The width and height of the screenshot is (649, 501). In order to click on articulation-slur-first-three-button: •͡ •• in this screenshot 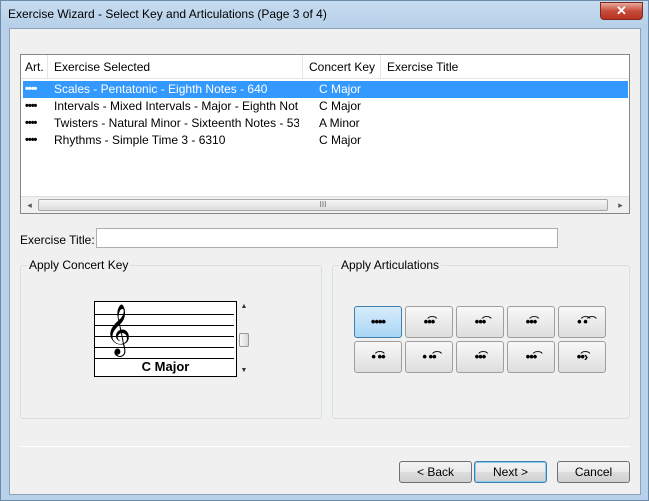, I will do `click(378, 357)`.